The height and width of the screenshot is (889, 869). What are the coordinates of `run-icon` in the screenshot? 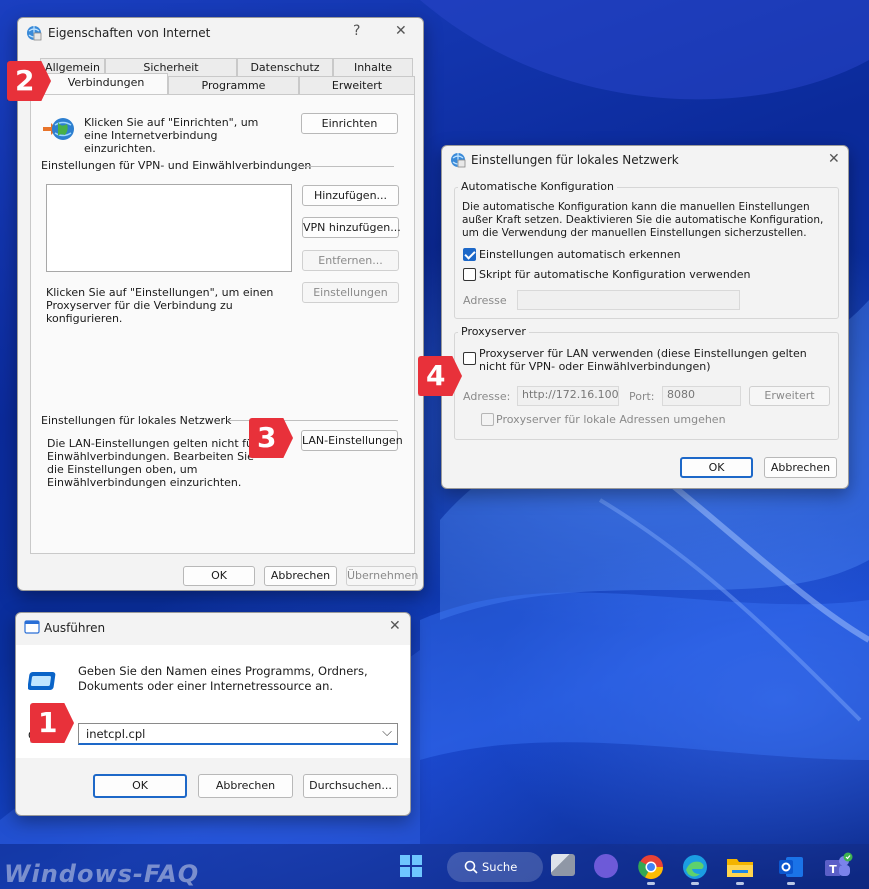 It's located at (32, 627).